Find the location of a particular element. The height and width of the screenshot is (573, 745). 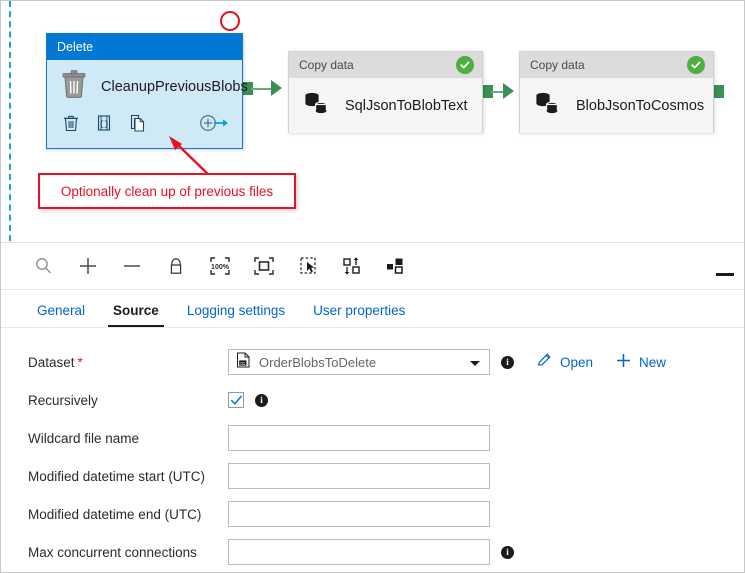

modified-datetime-start-control is located at coordinates (359, 476).